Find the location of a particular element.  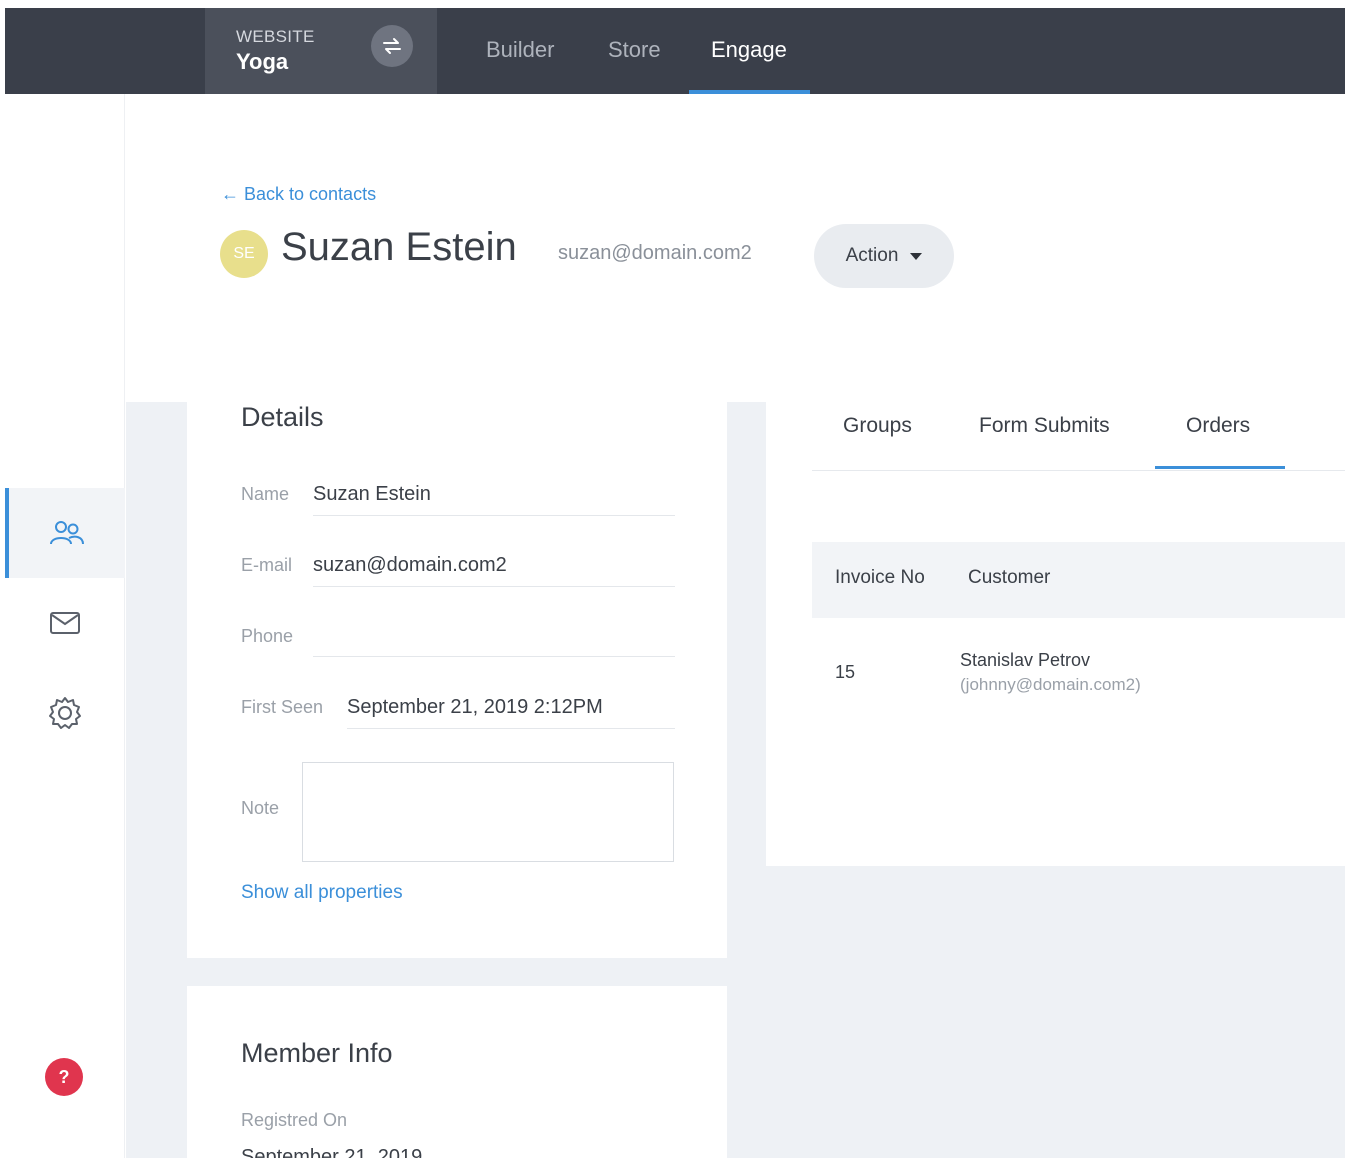

name-label: Name is located at coordinates (265, 494).